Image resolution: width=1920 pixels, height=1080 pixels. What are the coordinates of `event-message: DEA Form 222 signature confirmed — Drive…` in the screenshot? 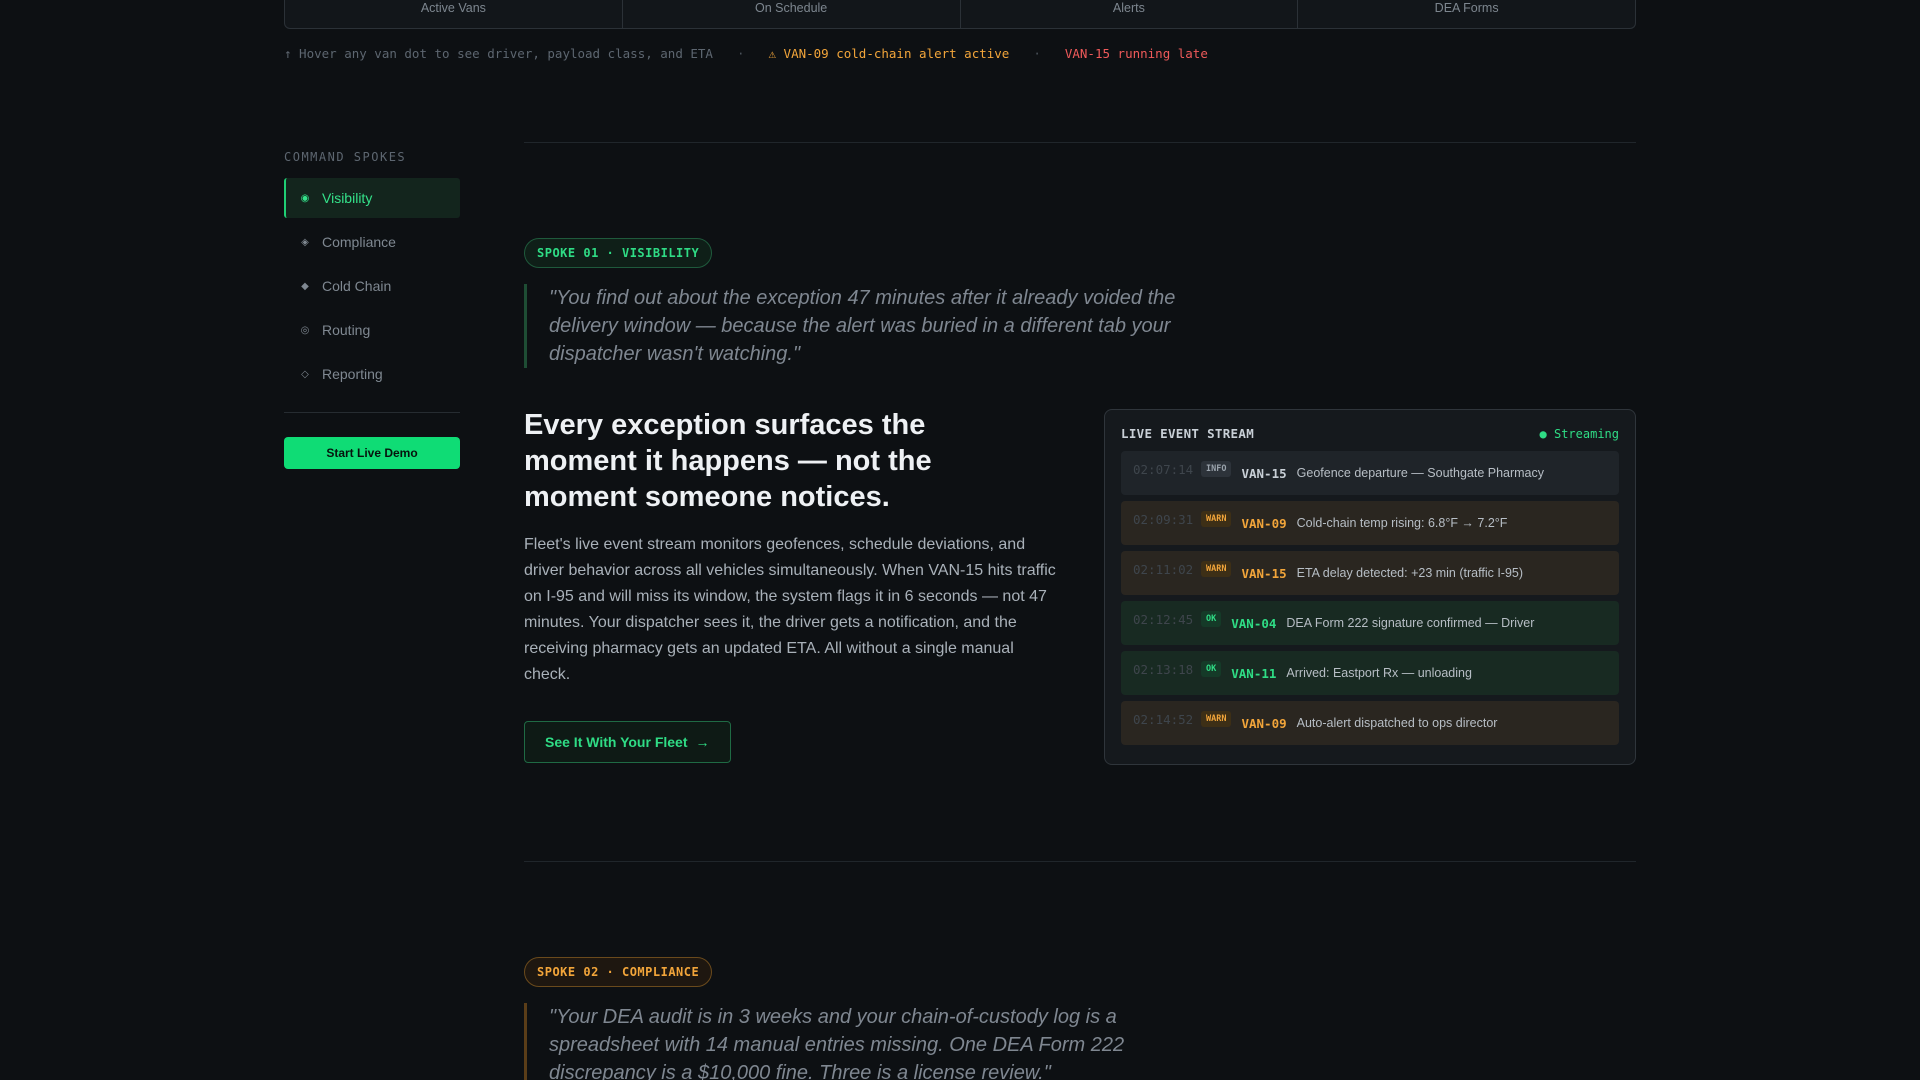 It's located at (1410, 623).